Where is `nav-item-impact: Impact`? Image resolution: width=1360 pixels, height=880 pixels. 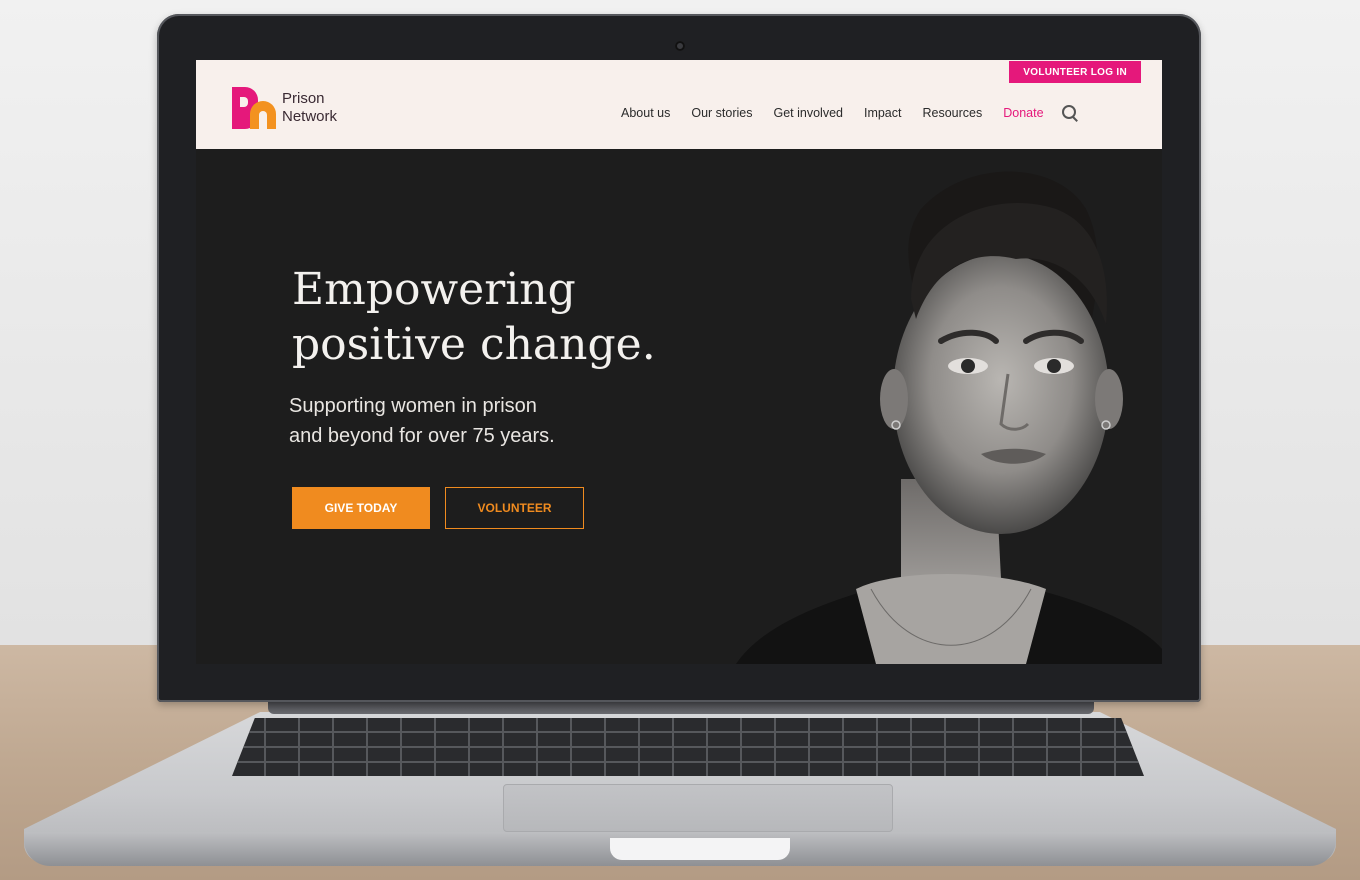 nav-item-impact: Impact is located at coordinates (883, 113).